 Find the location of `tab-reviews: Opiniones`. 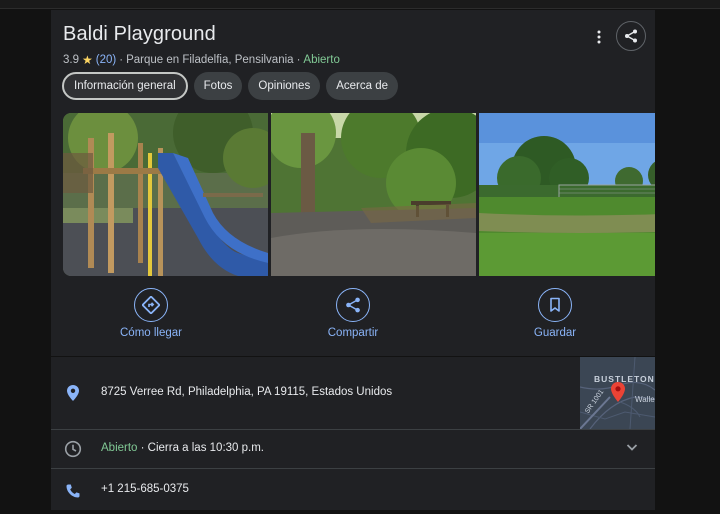

tab-reviews: Opiniones is located at coordinates (284, 86).